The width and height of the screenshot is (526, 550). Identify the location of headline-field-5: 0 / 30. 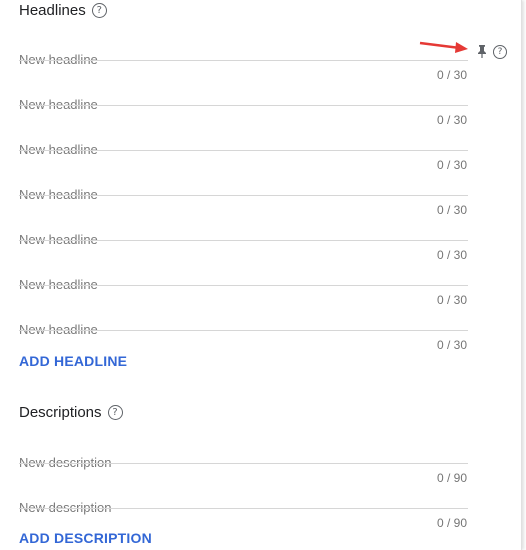
(243, 246).